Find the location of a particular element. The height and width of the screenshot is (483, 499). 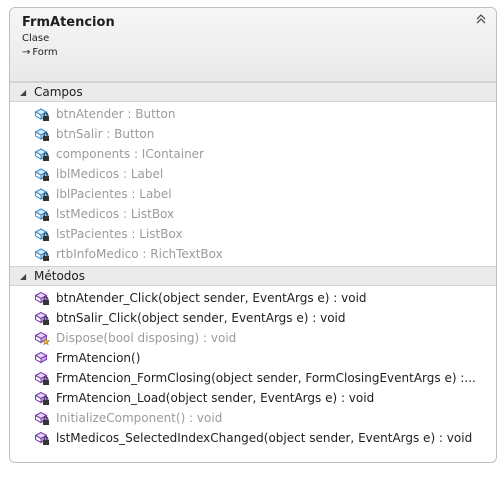

field-item: btnAtender : Button is located at coordinates (253, 114).